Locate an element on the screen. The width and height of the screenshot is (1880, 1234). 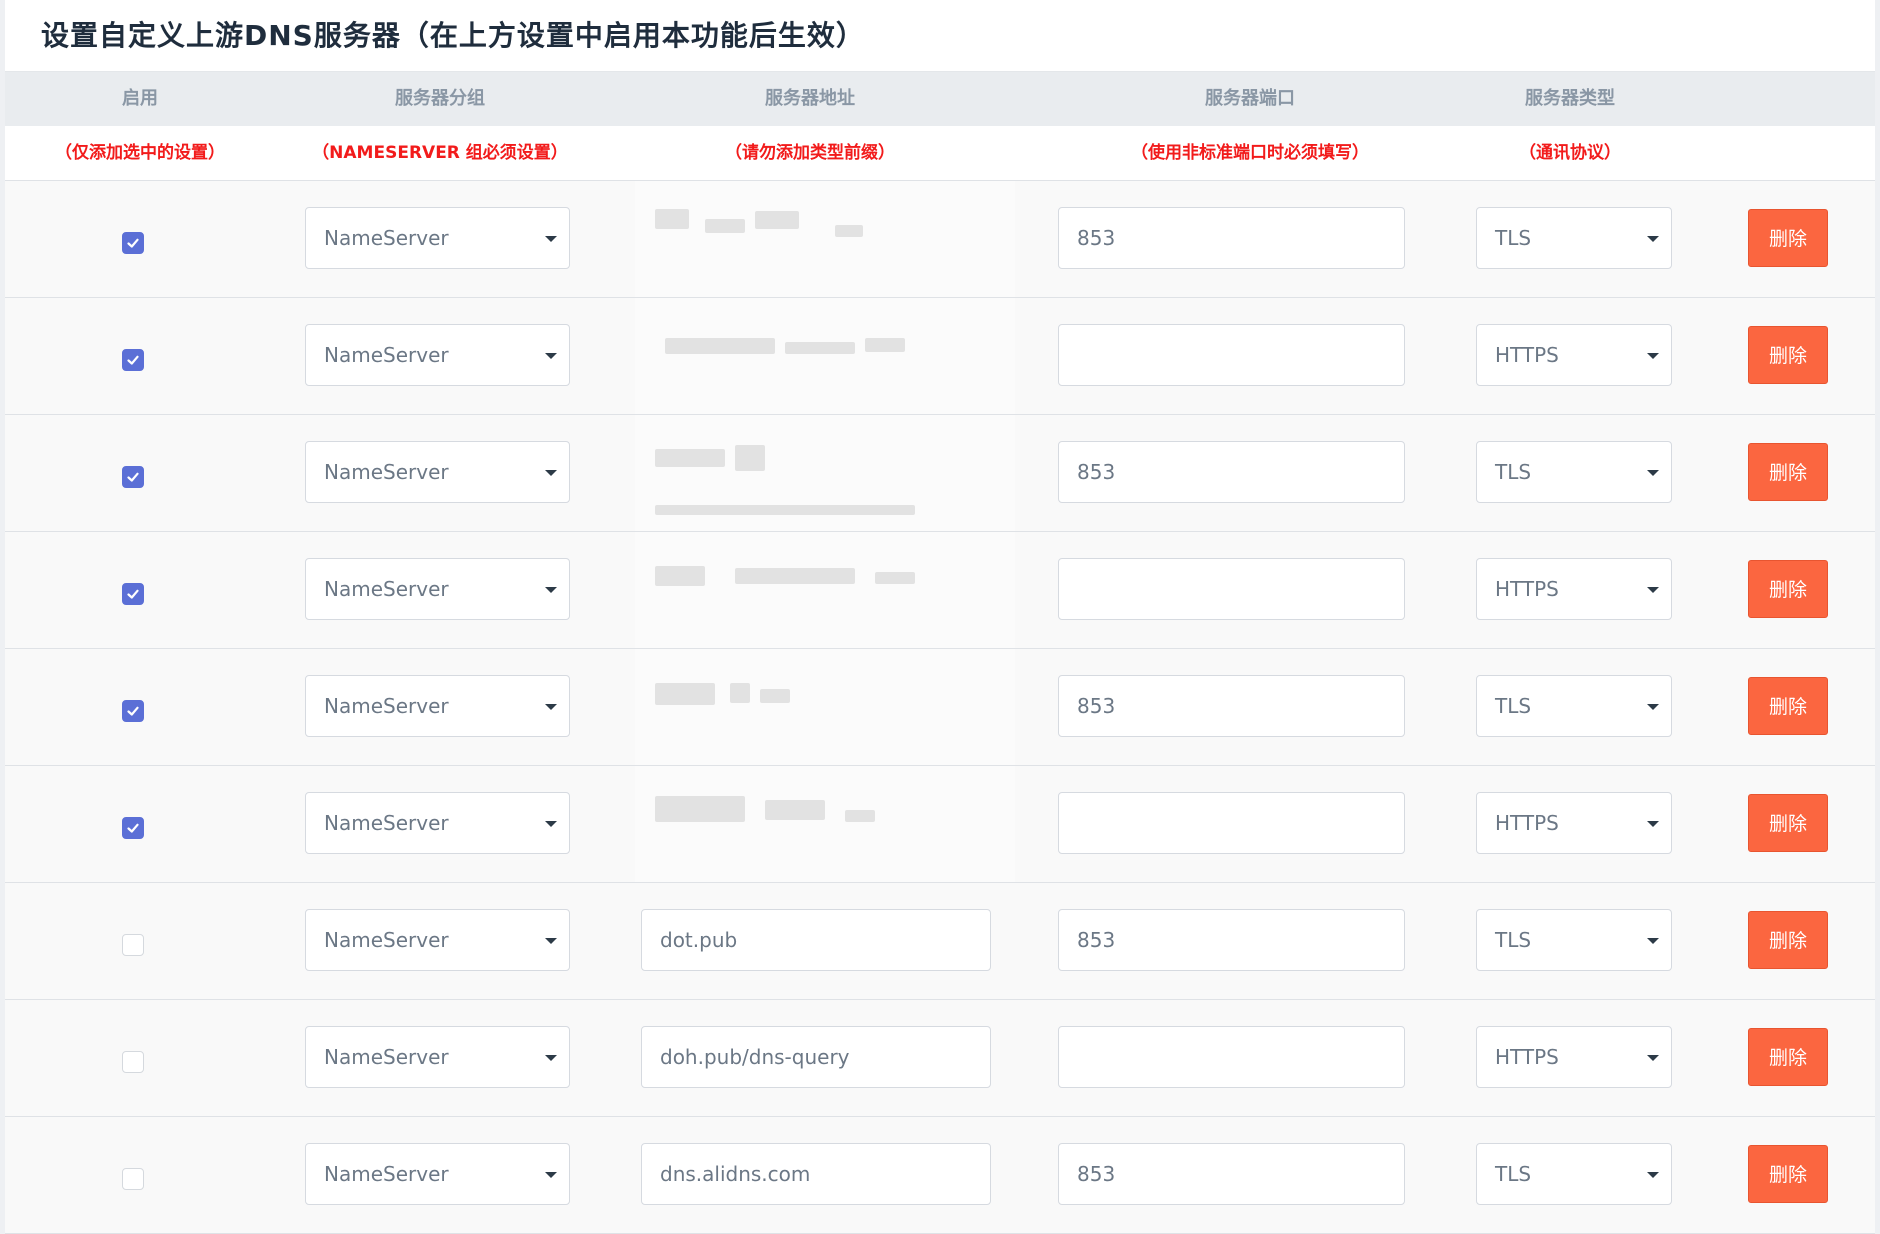
address-input: doh.pub/dns-query is located at coordinates (816, 1057).